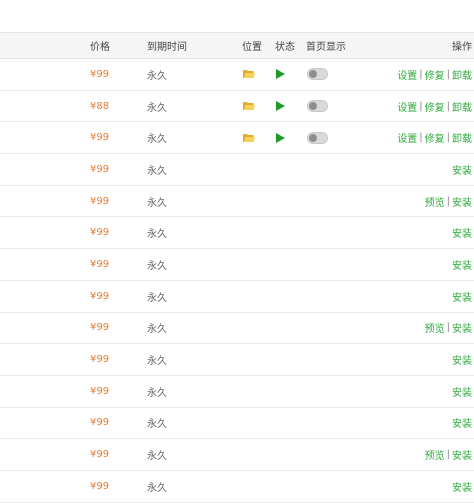  Describe the element at coordinates (100, 106) in the screenshot. I see `price-cell: ¥88` at that location.